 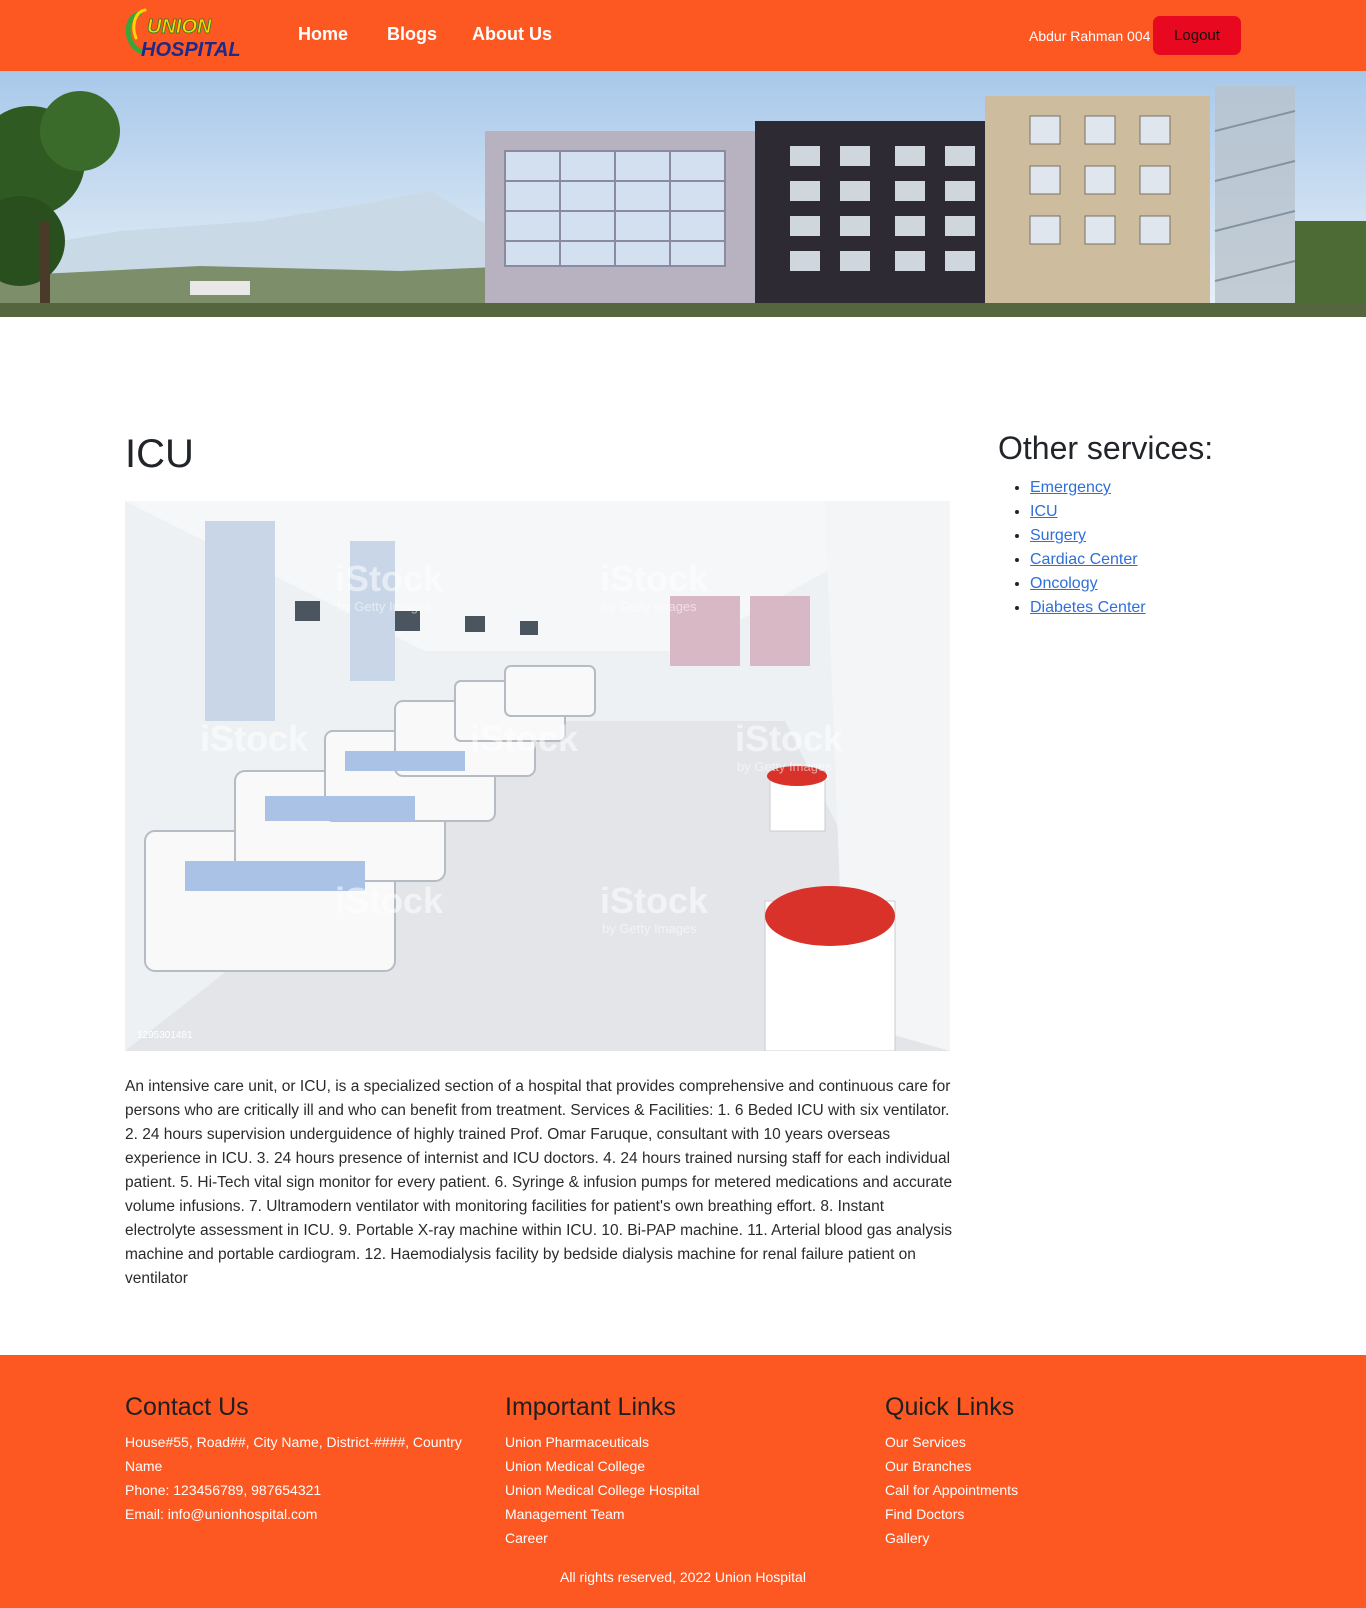 I want to click on footer-link-union-medical-college-hospital: Union Medical College Hospital, so click(x=680, y=1490).